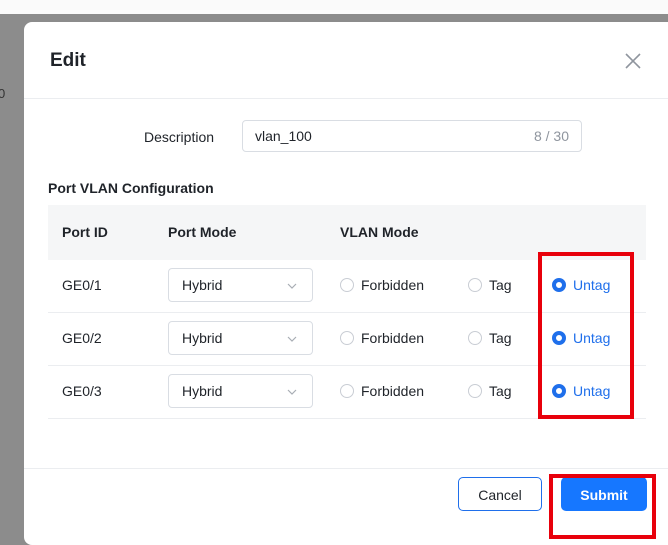 This screenshot has height=545, width=668. I want to click on table-header: Port ID Port Mode VLAN Mode, so click(347, 232).